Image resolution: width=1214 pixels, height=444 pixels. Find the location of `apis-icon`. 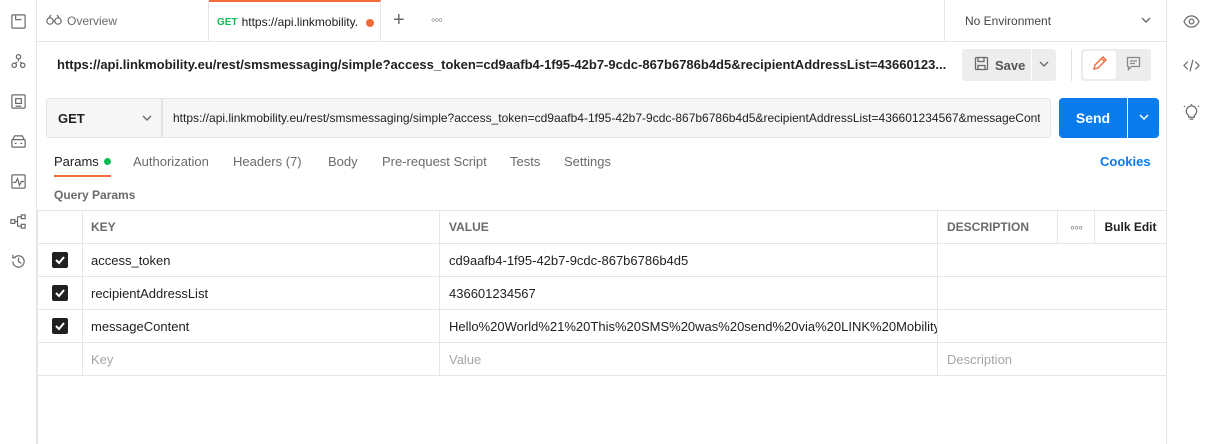

apis-icon is located at coordinates (18, 101).